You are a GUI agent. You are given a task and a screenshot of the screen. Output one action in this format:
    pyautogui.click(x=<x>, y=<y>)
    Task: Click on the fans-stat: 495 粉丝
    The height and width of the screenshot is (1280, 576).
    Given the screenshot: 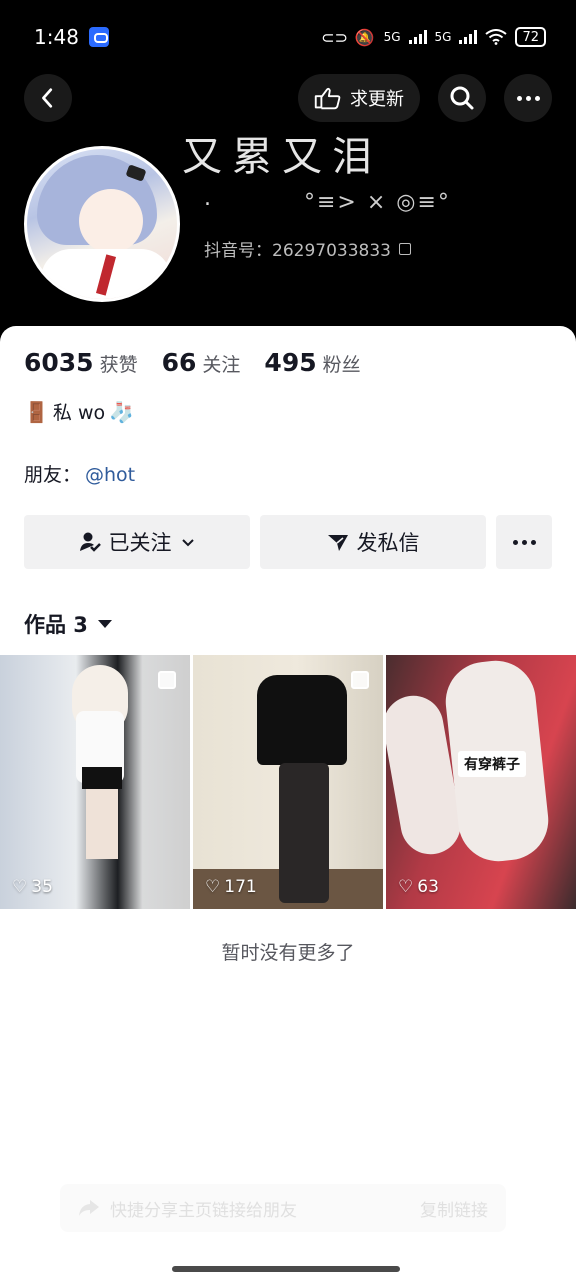 What is the action you would take?
    pyautogui.click(x=312, y=362)
    